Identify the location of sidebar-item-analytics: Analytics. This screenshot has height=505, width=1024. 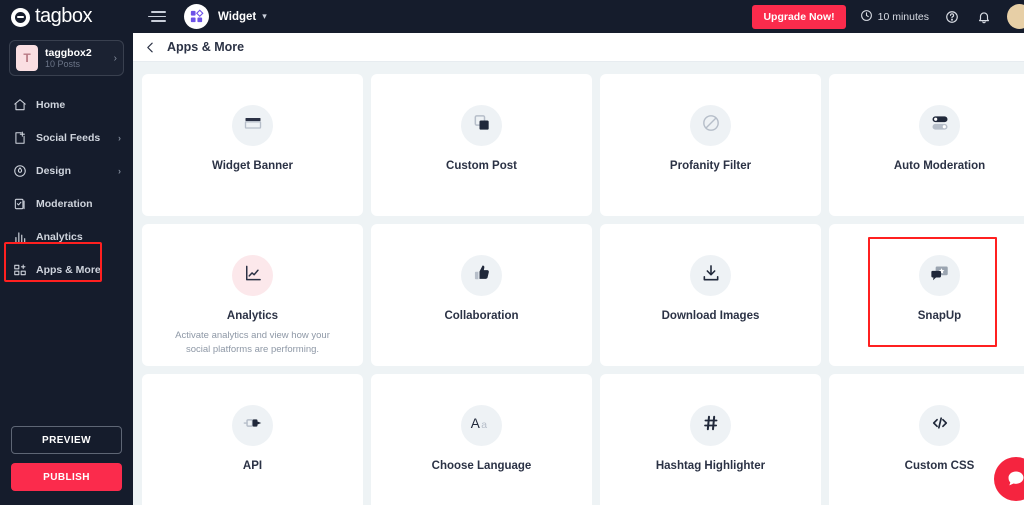
(66, 236).